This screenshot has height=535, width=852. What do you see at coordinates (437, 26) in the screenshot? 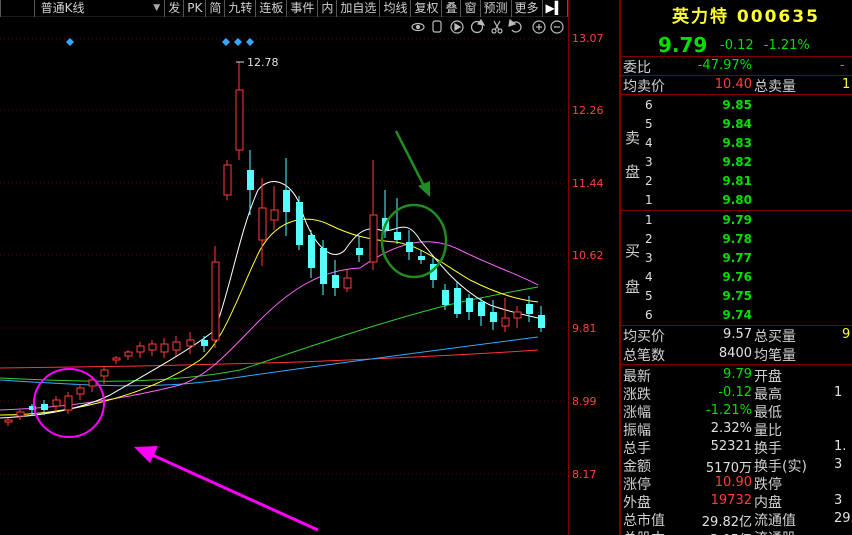
I see `hand-icon` at bounding box center [437, 26].